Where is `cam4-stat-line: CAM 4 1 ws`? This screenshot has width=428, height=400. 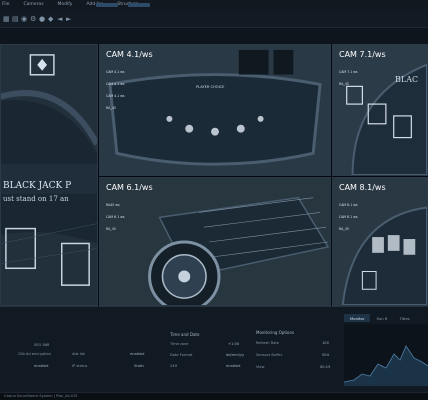 cam4-stat-line: CAM 4 1 ws is located at coordinates (115, 84).